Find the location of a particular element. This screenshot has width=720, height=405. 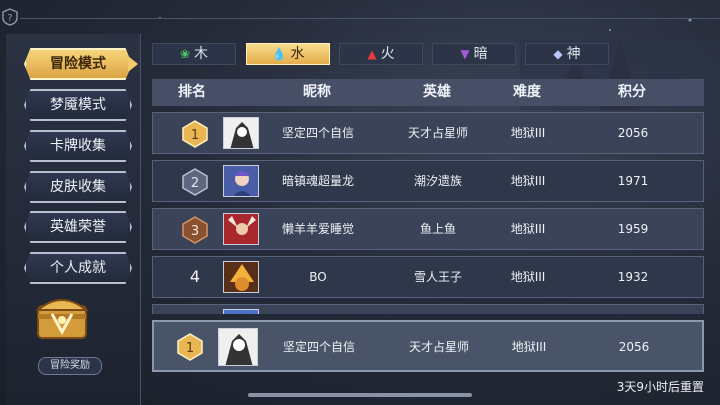

my-difficulty: 地狱III is located at coordinates (529, 347).